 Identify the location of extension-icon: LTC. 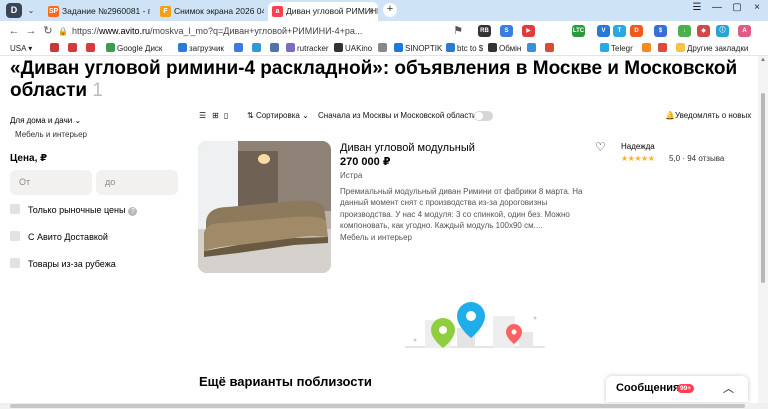
(578, 31).